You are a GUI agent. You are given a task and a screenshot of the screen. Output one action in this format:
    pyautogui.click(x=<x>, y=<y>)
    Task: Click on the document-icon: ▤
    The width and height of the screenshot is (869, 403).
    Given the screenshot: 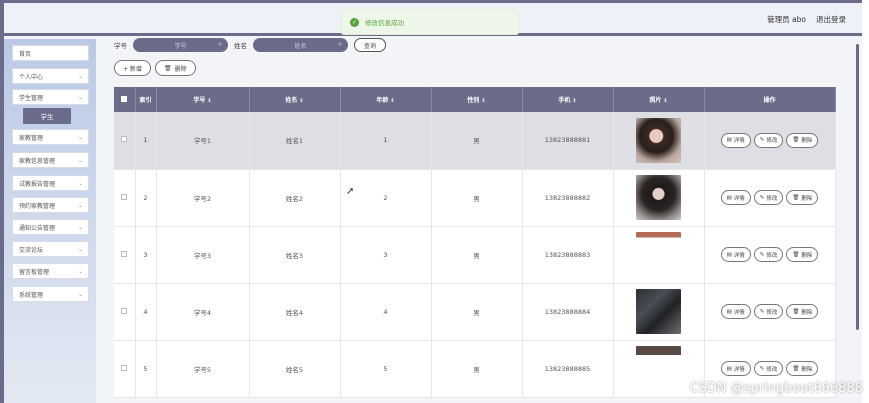 What is the action you would take?
    pyautogui.click(x=729, y=368)
    